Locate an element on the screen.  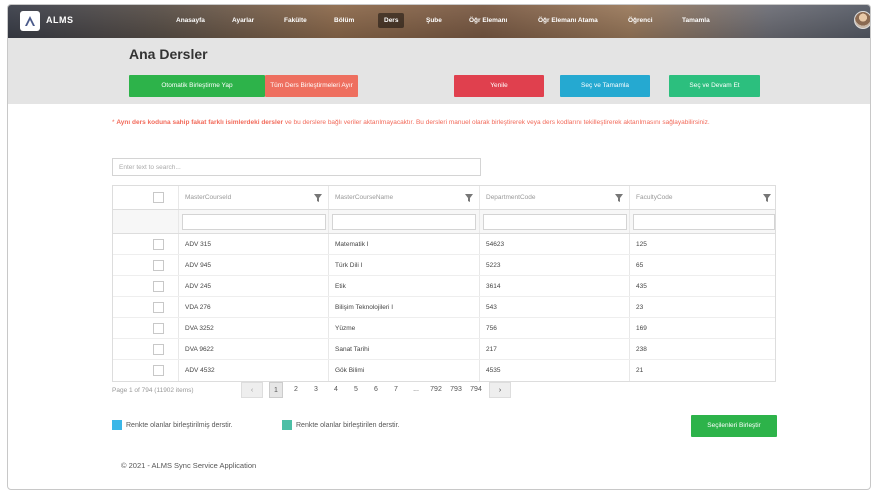
table-row: ADV 315 Matematik I 54623 125 is located at coordinates (444, 244).